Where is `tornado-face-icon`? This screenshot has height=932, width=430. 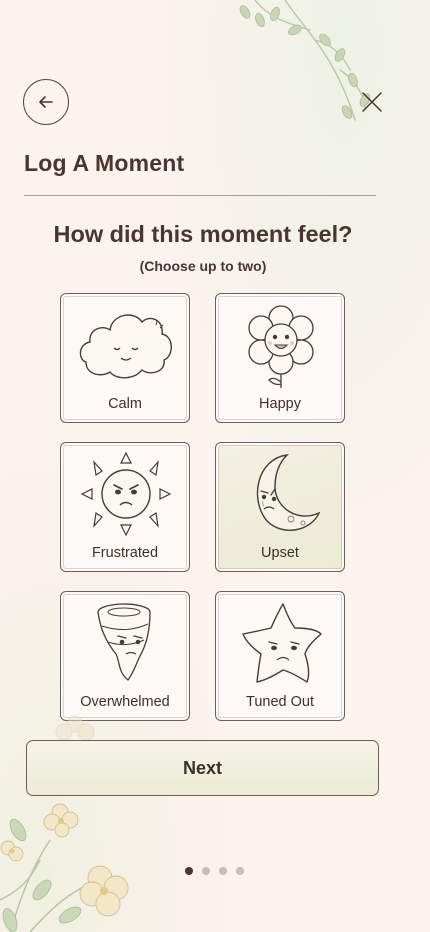 tornado-face-icon is located at coordinates (124, 642).